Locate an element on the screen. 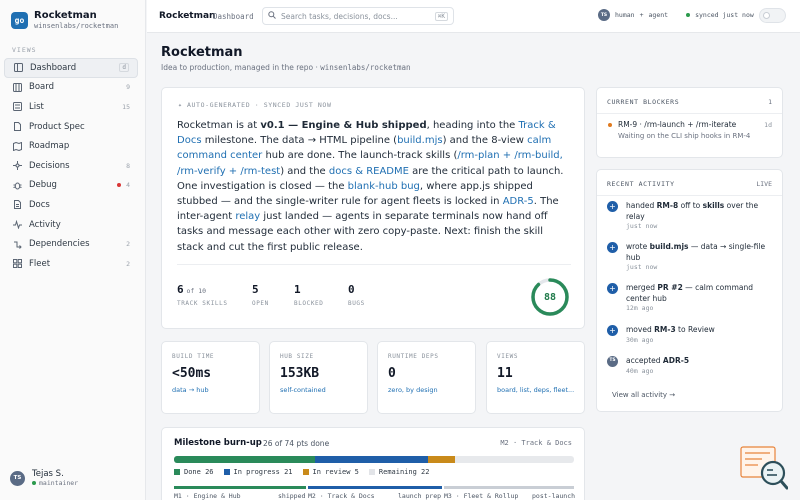  floating-assistant-button is located at coordinates (764, 468).